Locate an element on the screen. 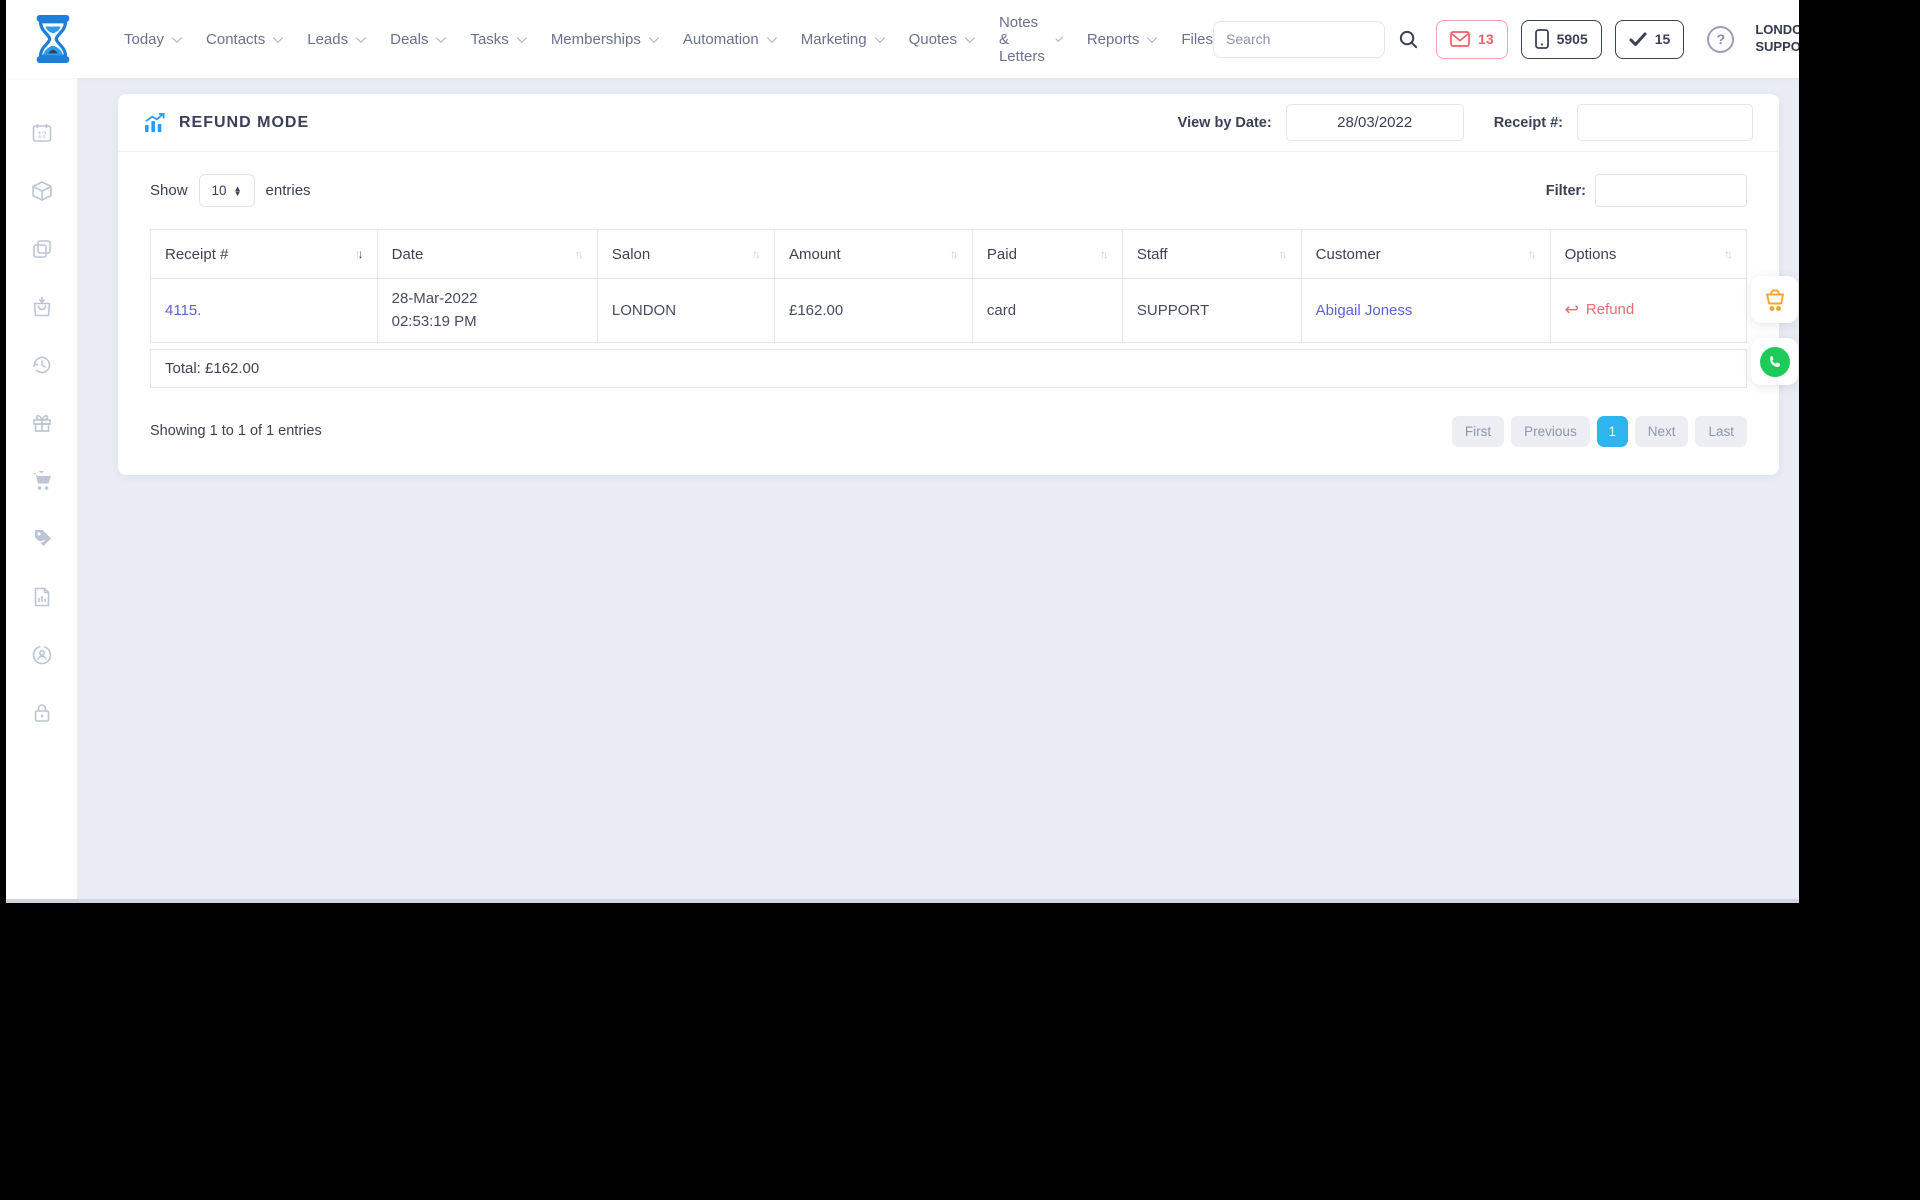 This screenshot has height=1200, width=1920. copy-icon is located at coordinates (42, 249).